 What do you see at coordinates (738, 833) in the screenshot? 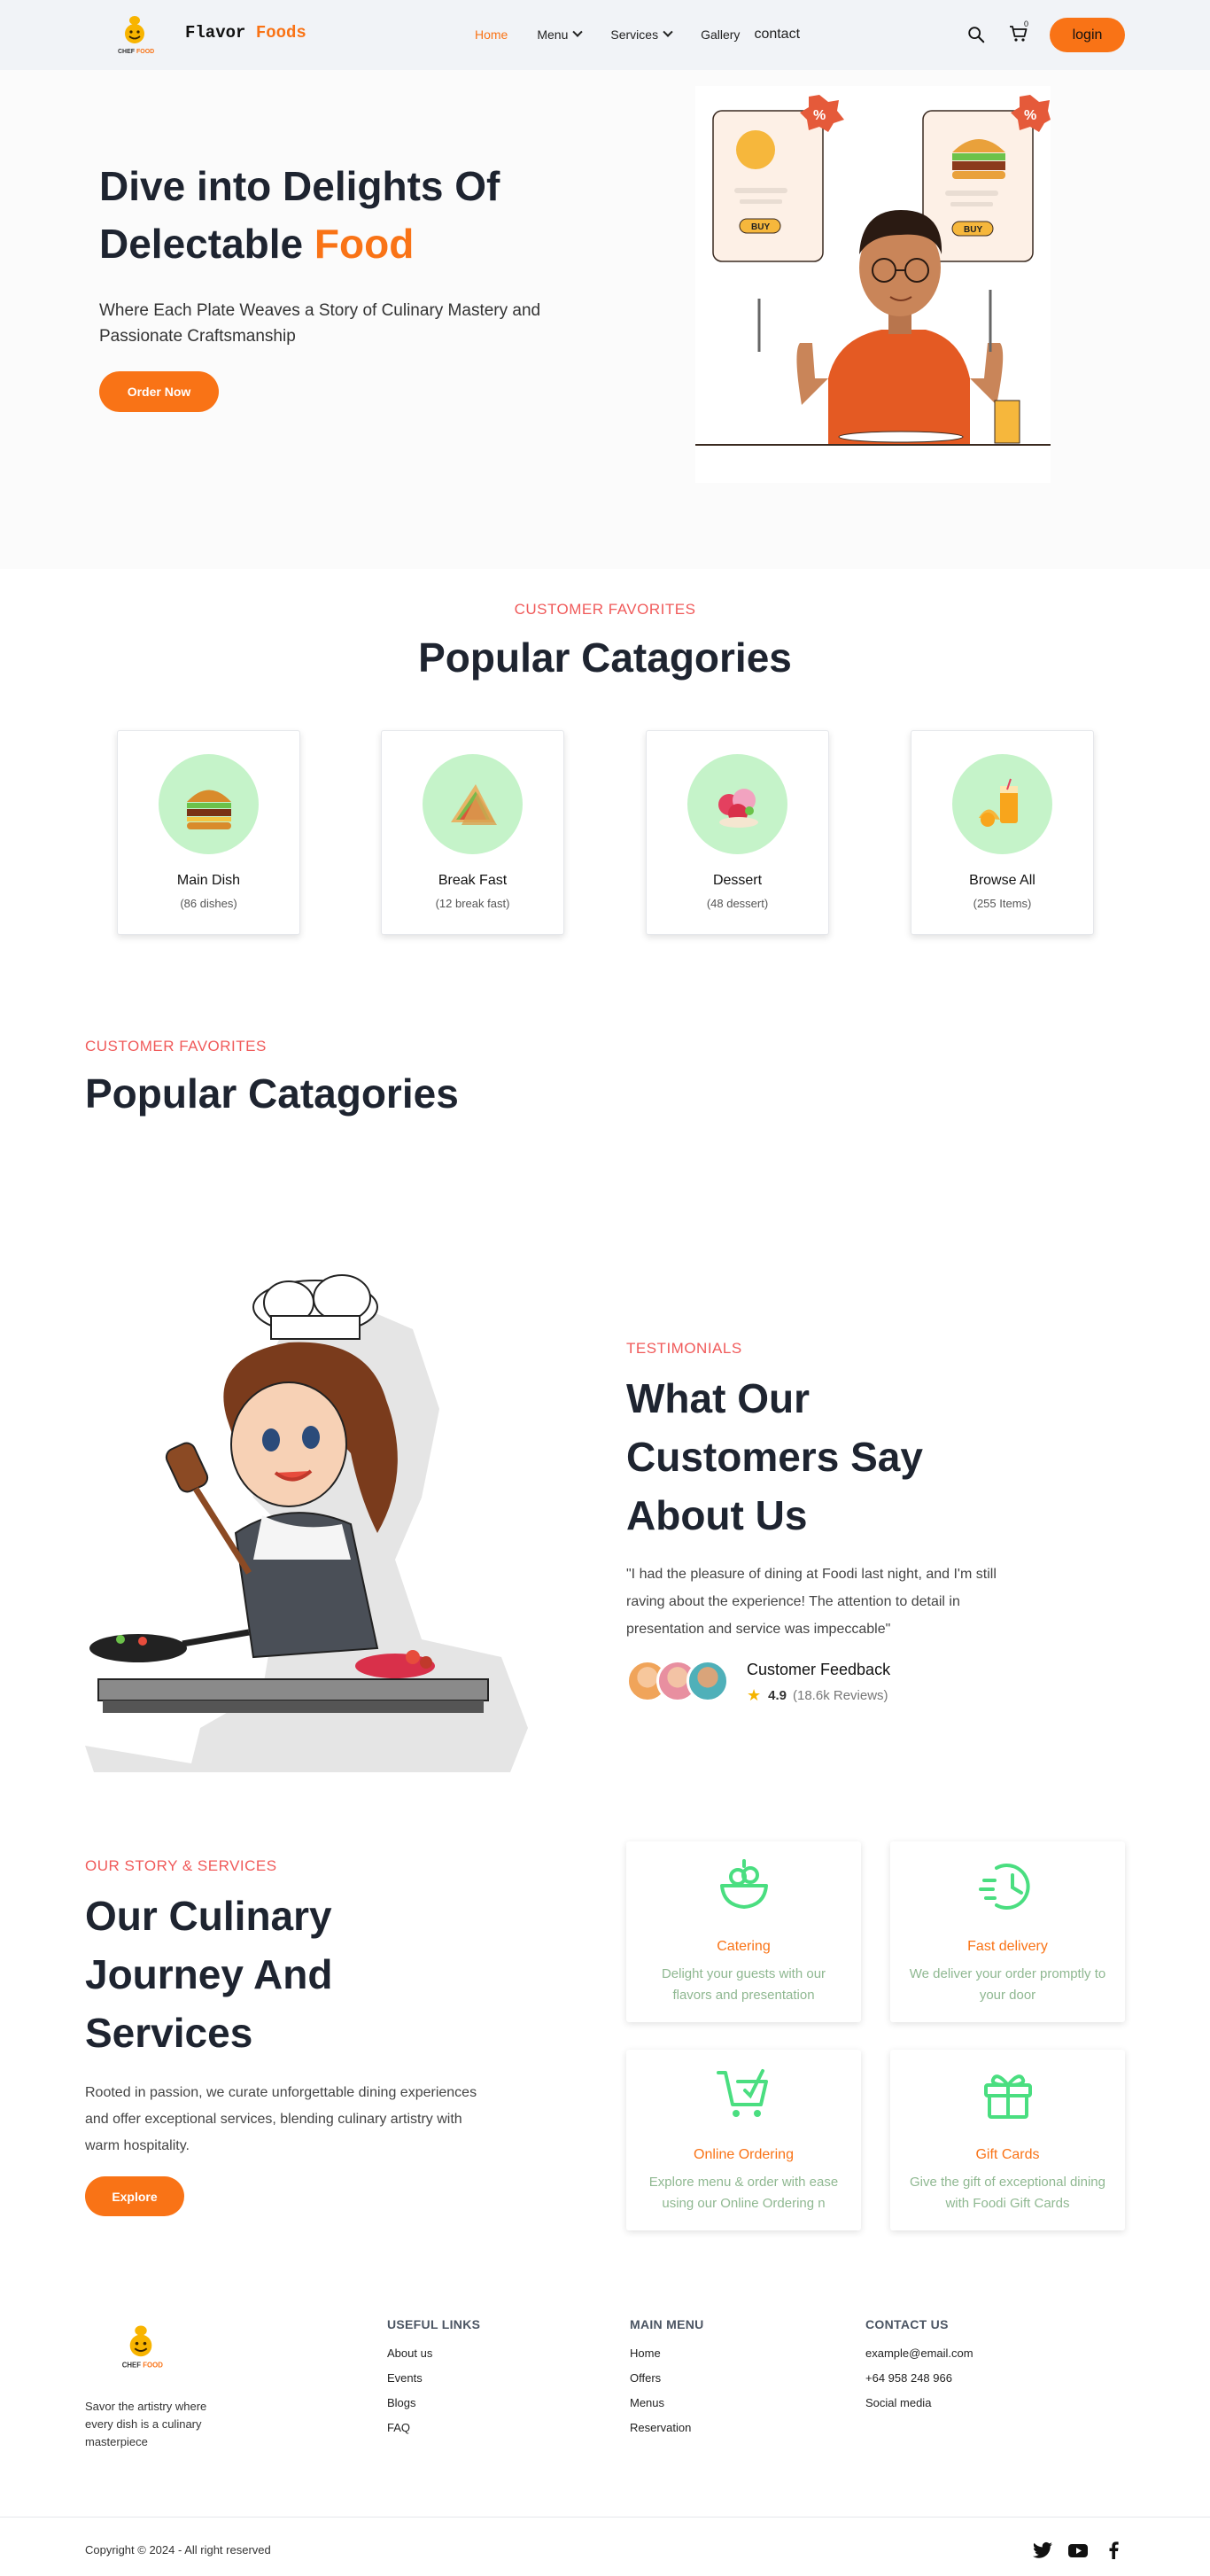
I see `category-card-dessert: Dessert (48 dessert)` at bounding box center [738, 833].